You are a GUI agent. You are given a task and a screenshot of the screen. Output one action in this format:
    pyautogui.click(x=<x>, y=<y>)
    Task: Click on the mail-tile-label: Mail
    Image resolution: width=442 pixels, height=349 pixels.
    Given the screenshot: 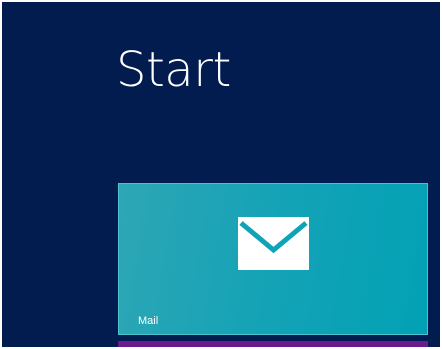 What is the action you would take?
    pyautogui.click(x=148, y=321)
    